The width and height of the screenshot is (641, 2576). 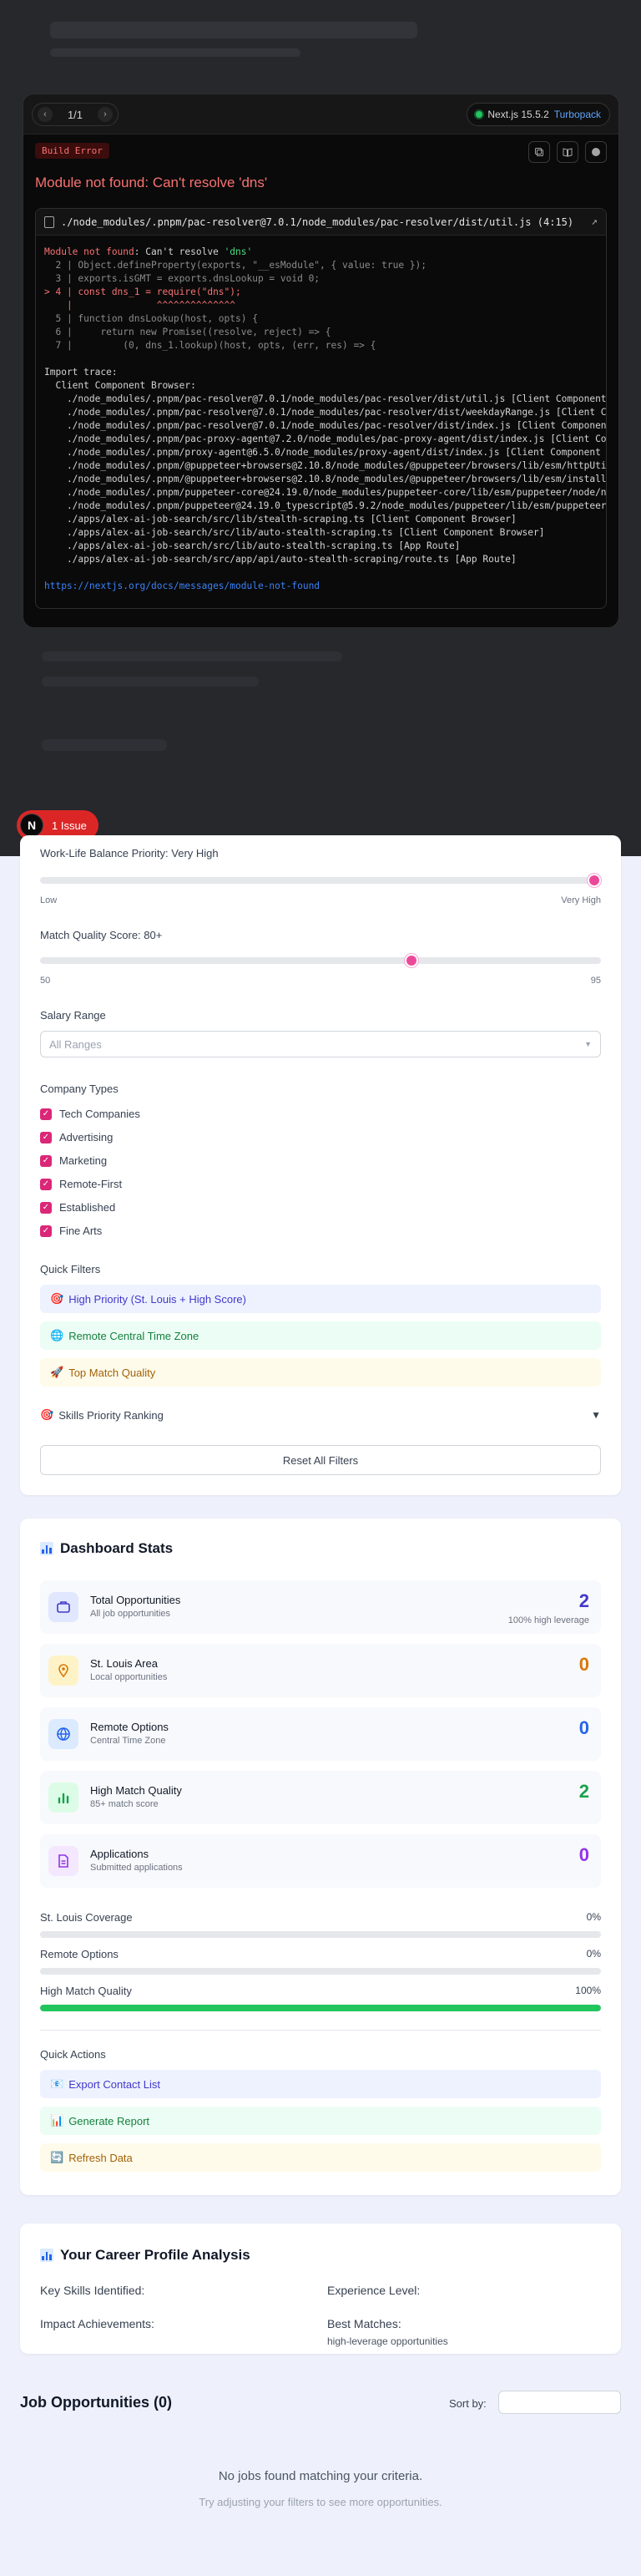 I want to click on match-label: Match Quality Score: 80+, so click(x=101, y=935).